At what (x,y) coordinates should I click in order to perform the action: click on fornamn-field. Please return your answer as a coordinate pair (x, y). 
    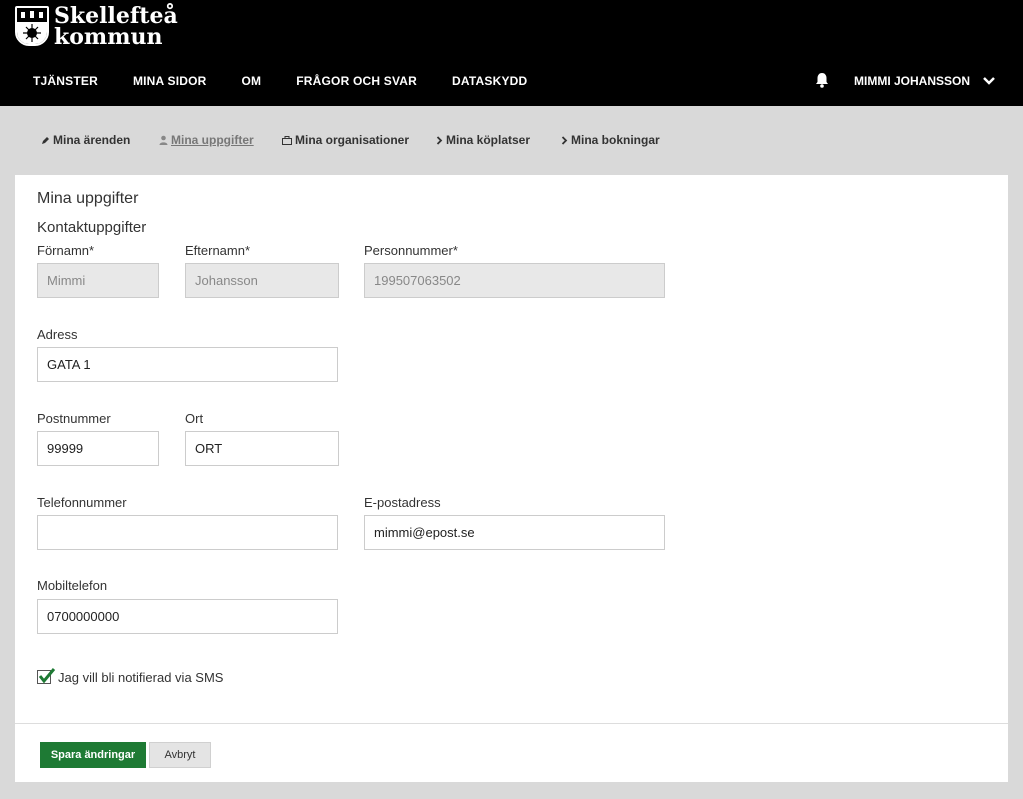
    Looking at the image, I should click on (98, 280).